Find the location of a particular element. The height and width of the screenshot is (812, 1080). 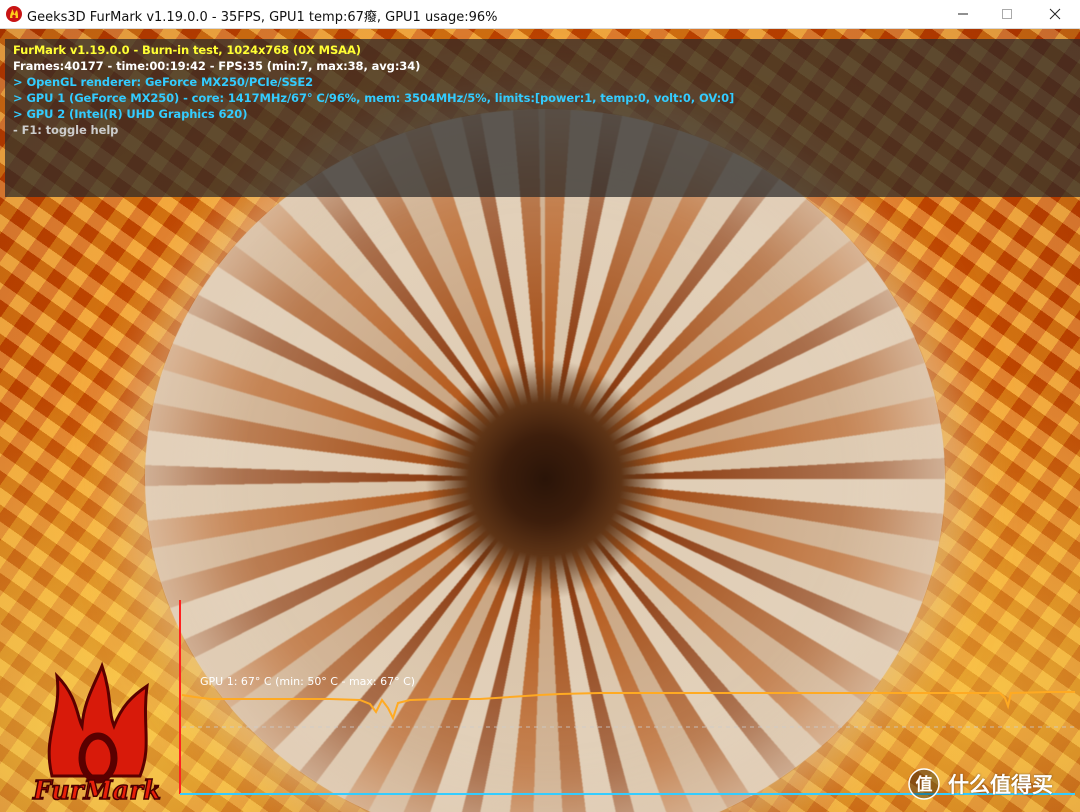

svg-text: 值 is located at coordinates (924, 784).